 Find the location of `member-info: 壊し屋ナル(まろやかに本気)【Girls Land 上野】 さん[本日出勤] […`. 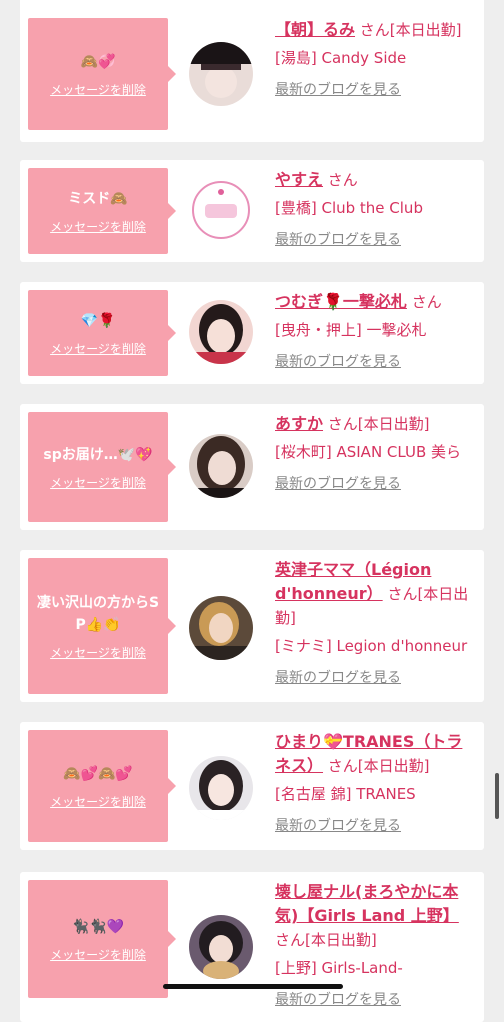

member-info: 壊し屋ナル(まろやかに本気)【Girls Land 上野】 さん[本日出勤] [… is located at coordinates (375, 946).